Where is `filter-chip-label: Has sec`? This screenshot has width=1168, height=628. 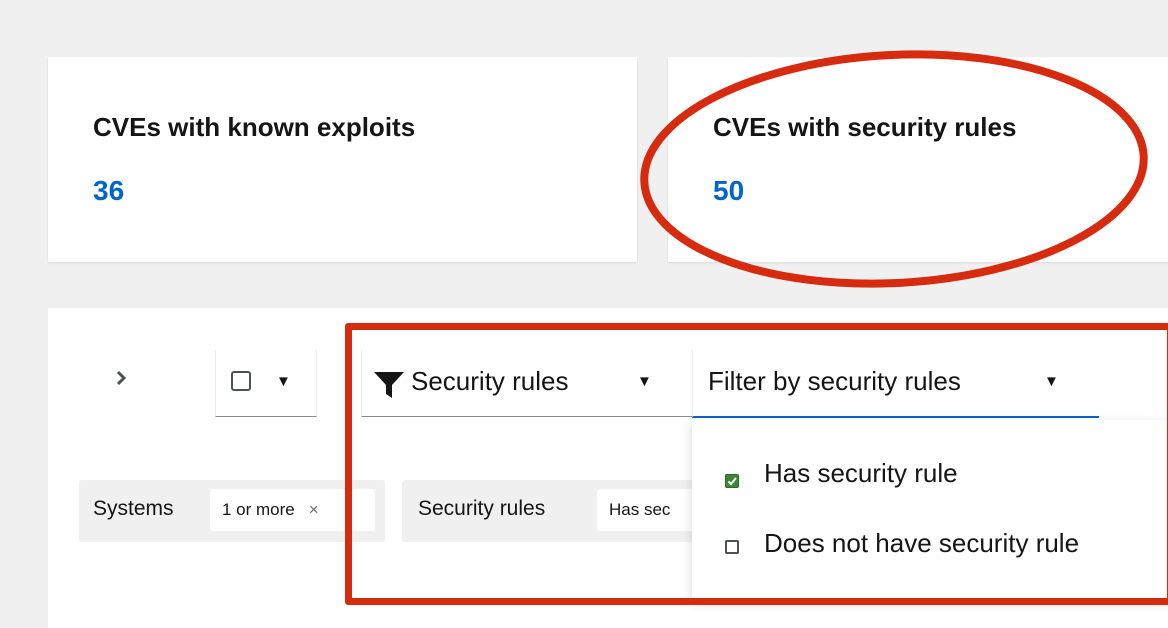 filter-chip-label: Has sec is located at coordinates (640, 509).